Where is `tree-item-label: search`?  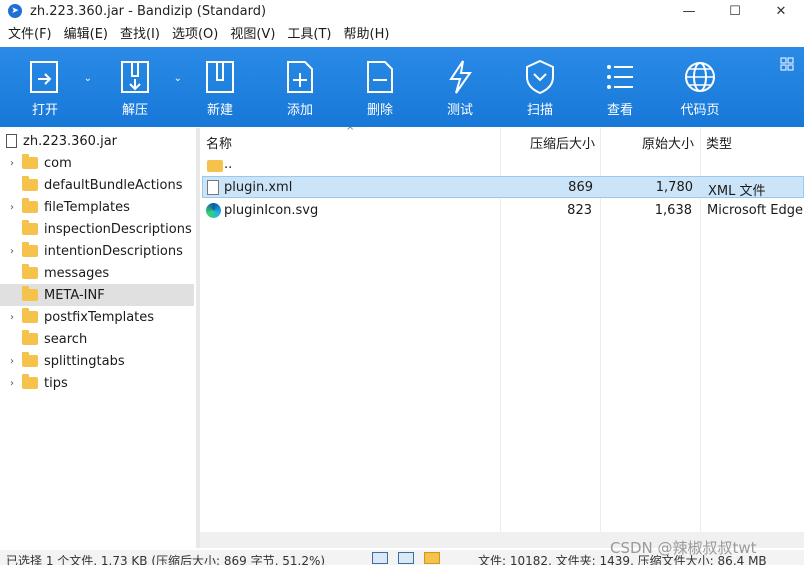
tree-item-label: search is located at coordinates (66, 339).